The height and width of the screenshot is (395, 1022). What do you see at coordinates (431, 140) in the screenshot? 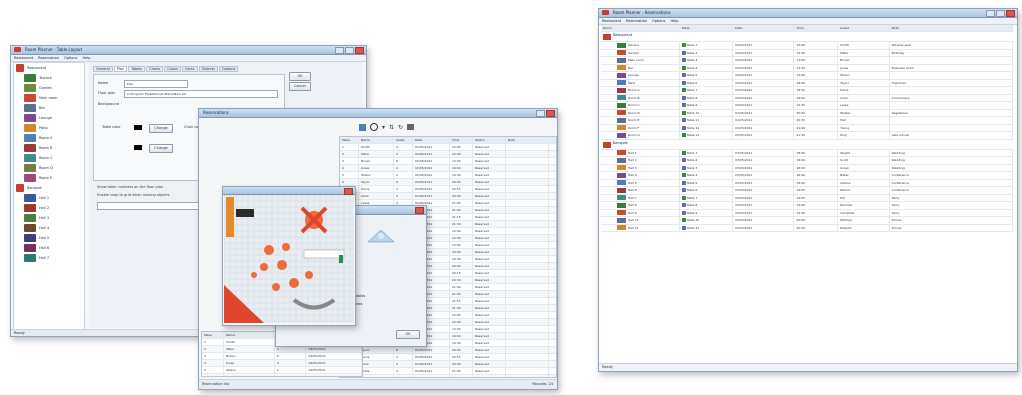
I see `column-header: Date` at bounding box center [431, 140].